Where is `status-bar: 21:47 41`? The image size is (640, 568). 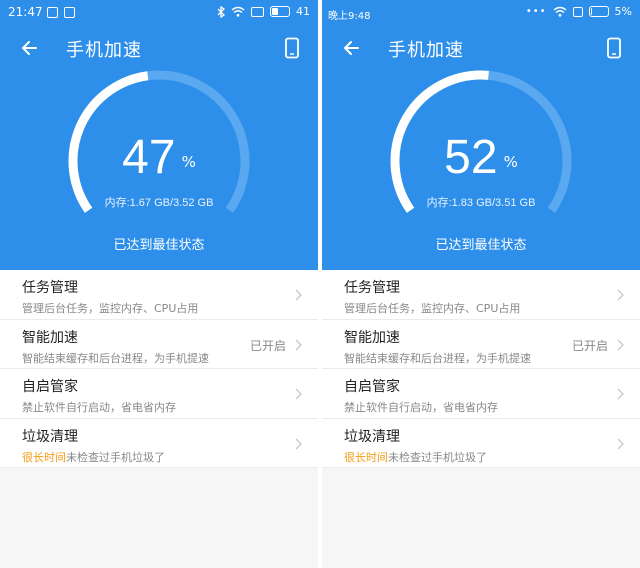
status-bar: 21:47 41 is located at coordinates (159, 13).